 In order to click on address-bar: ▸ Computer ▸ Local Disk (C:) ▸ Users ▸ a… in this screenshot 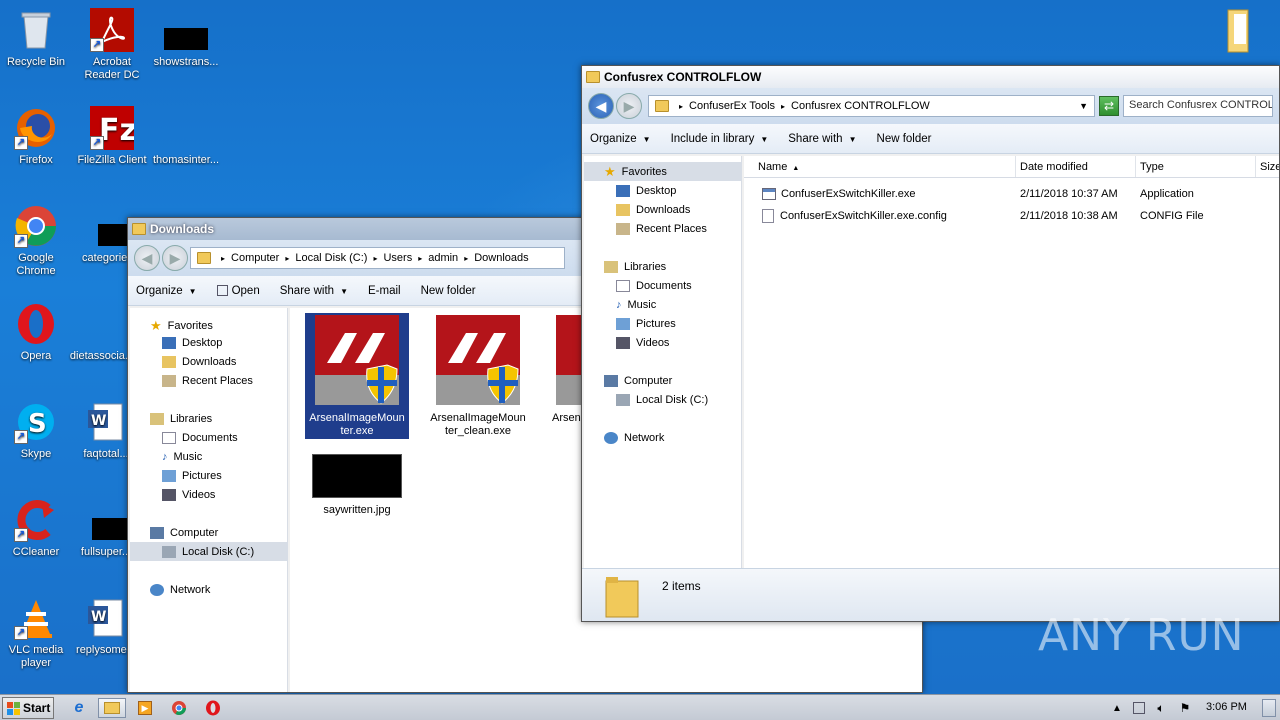, I will do `click(377, 258)`.